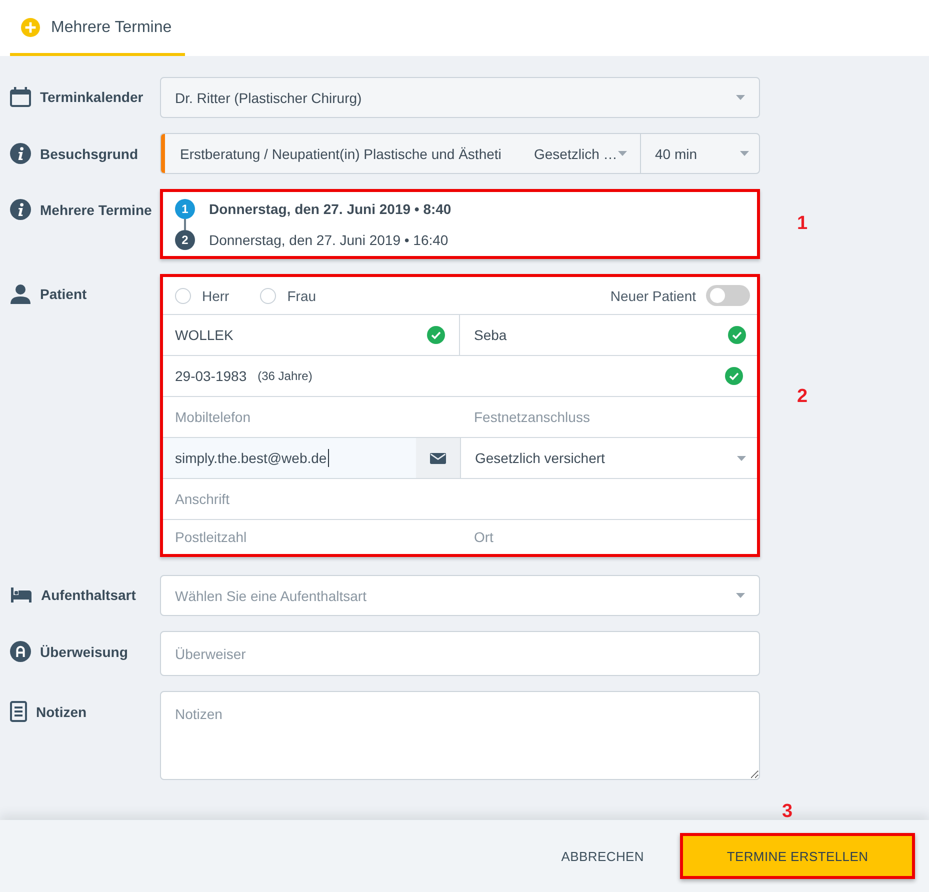  What do you see at coordinates (289, 458) in the screenshot?
I see `email-field: simply.the.best@web.de` at bounding box center [289, 458].